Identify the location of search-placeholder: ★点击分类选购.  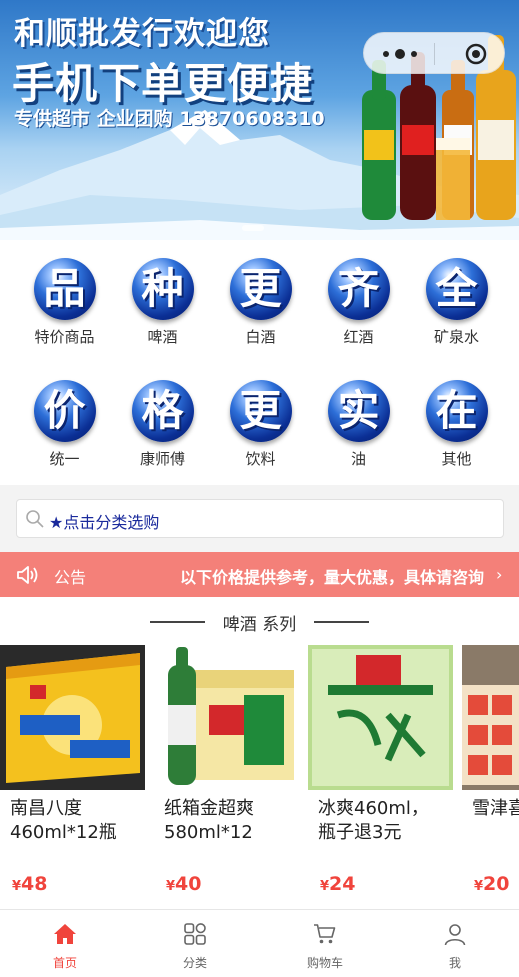
(104, 522).